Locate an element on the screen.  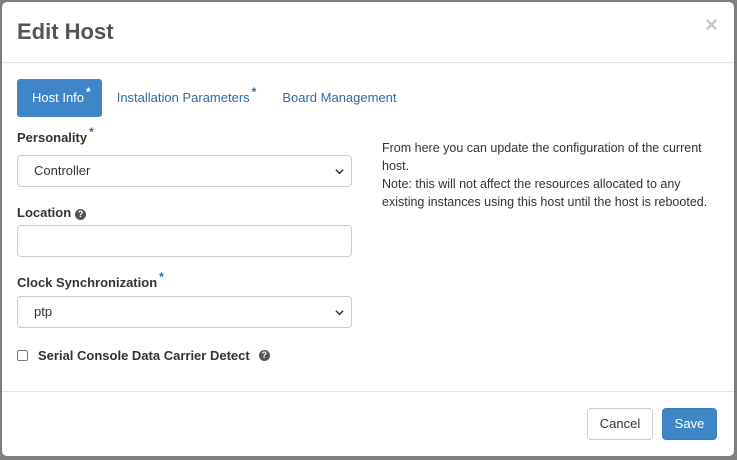
tab-label: Installation Parameters is located at coordinates (183, 97).